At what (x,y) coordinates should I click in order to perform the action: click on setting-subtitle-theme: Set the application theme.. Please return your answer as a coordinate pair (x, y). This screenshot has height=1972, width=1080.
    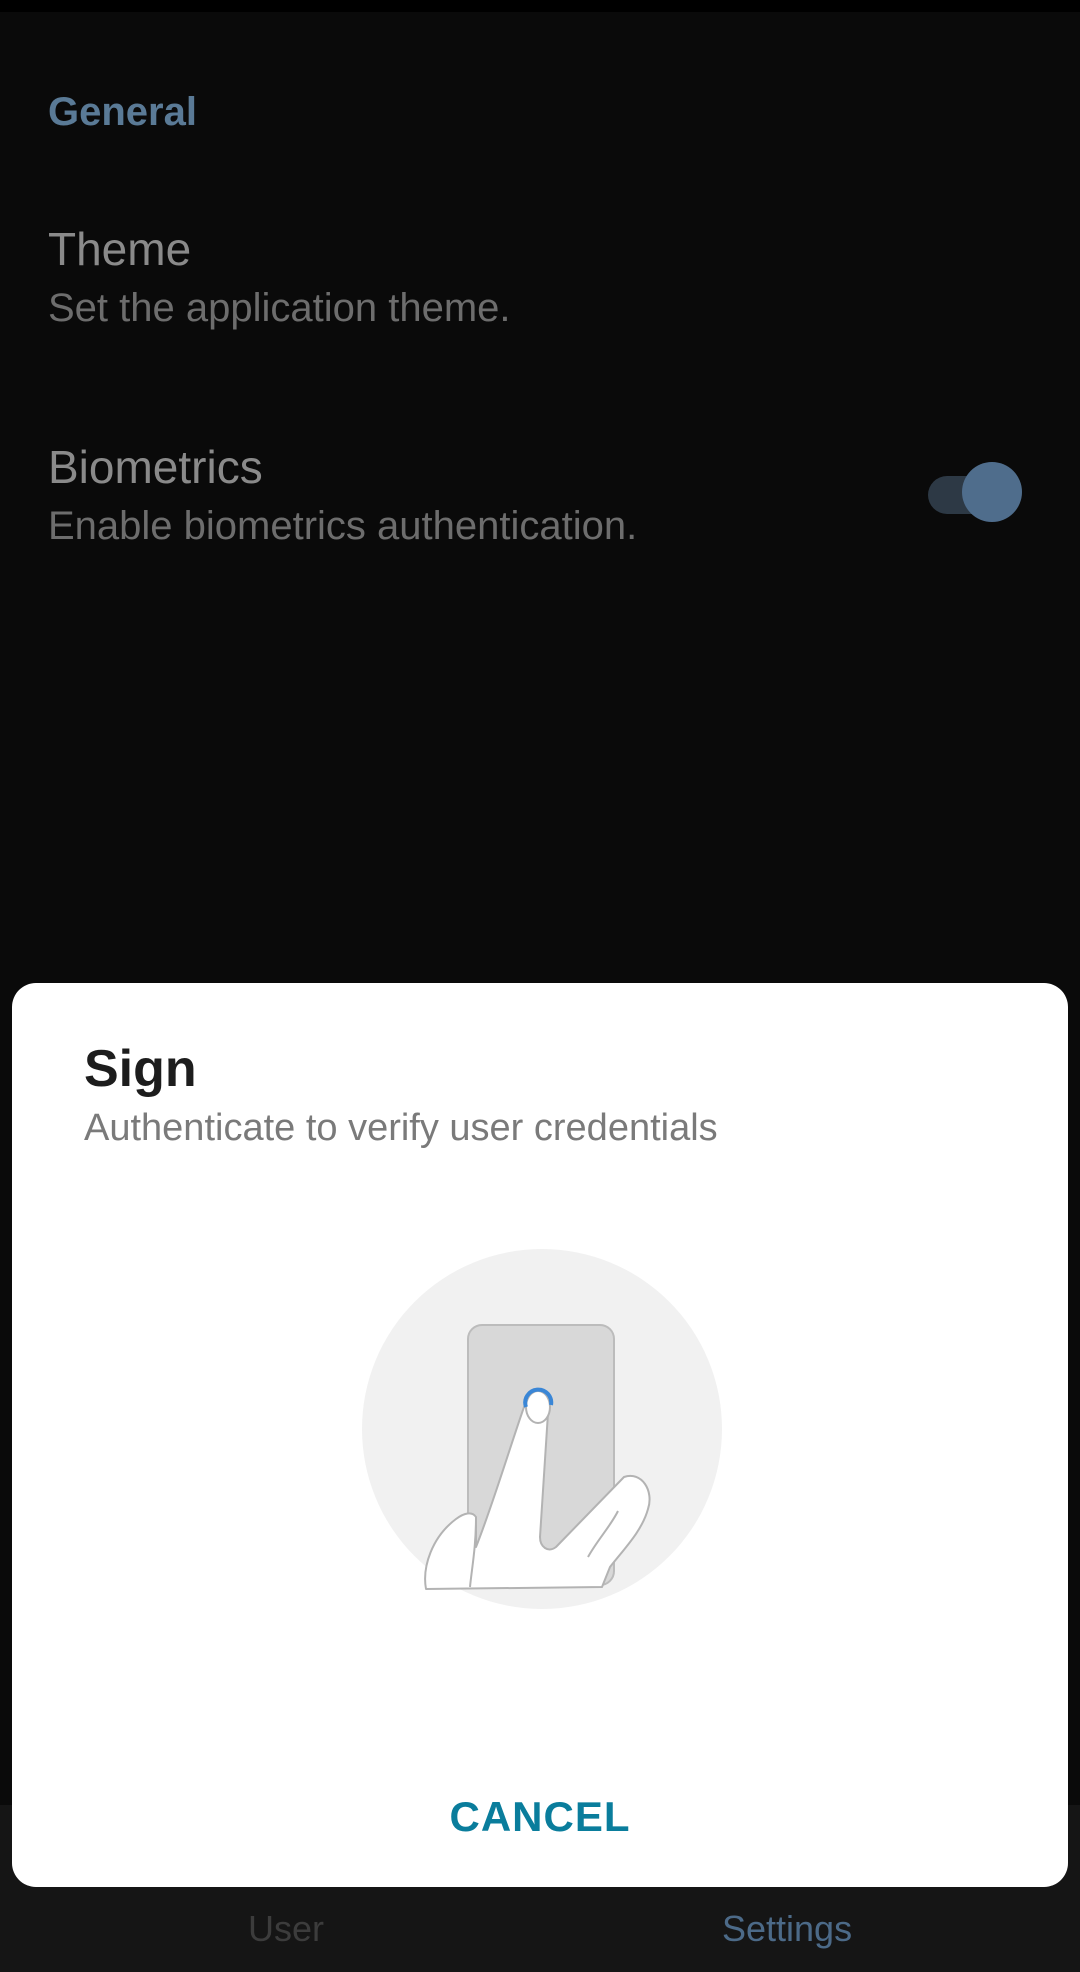
    Looking at the image, I should click on (279, 308).